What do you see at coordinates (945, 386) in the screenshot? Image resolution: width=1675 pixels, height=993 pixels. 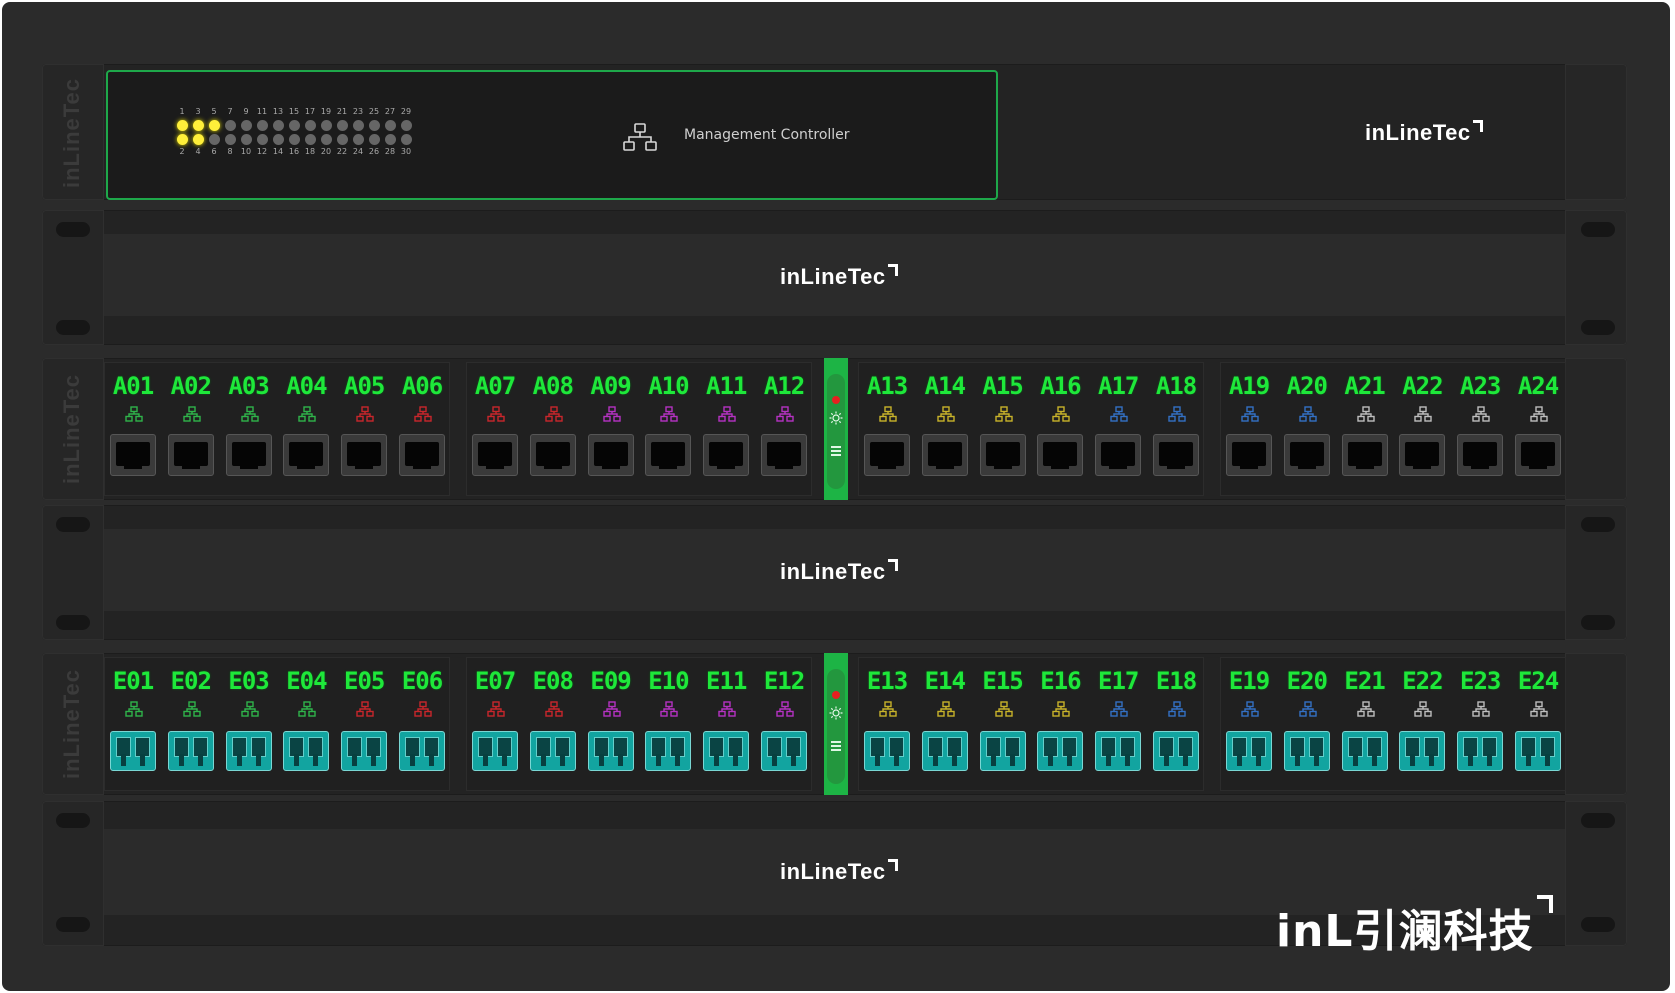 I see `port-label: A14` at bounding box center [945, 386].